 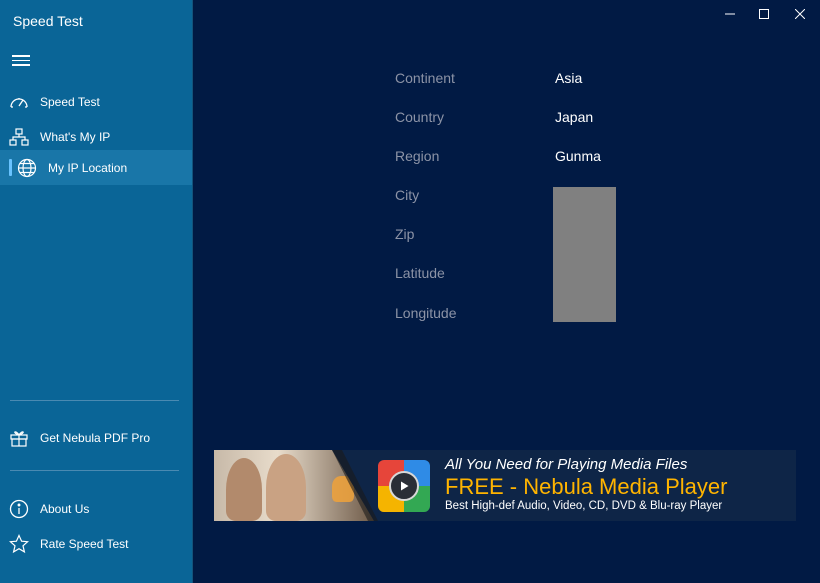 I want to click on banner-headline: FREE - Nebula Media Player, so click(x=586, y=486).